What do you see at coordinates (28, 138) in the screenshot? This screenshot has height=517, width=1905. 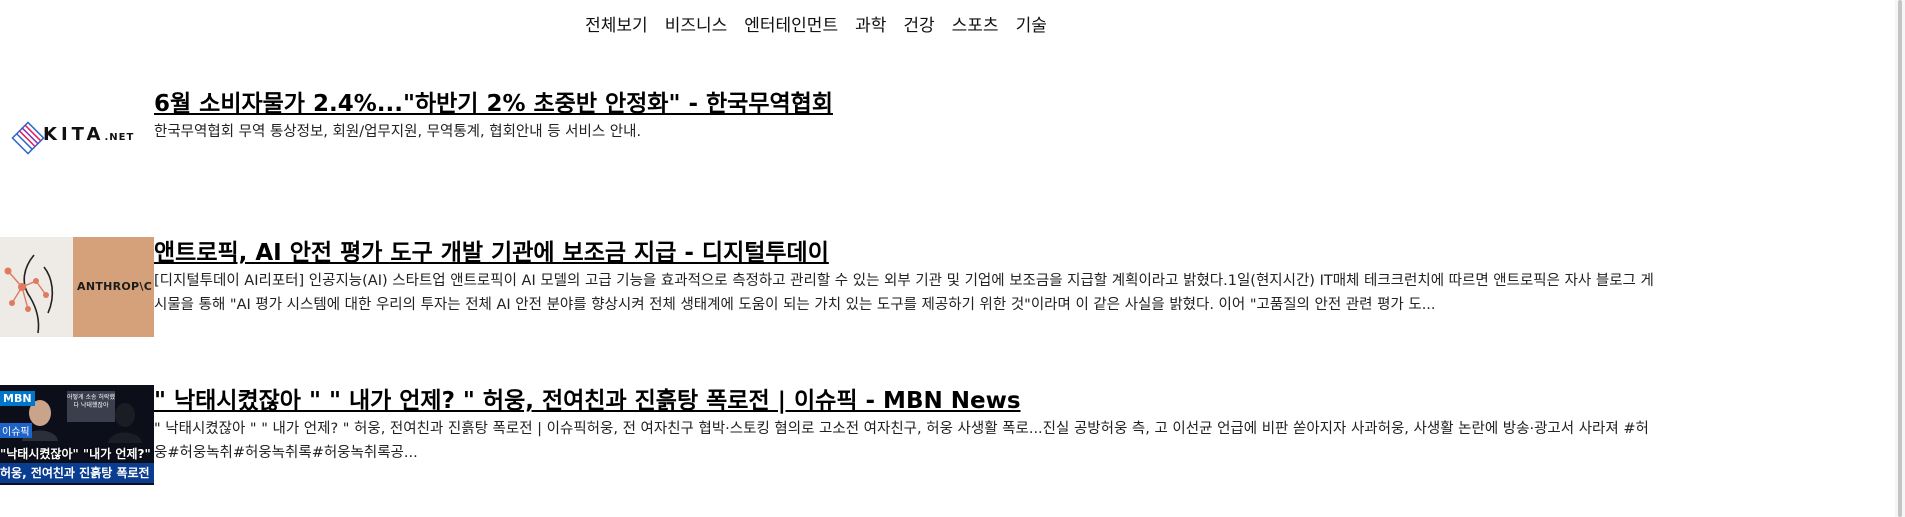 I see `kita-logo-icon` at bounding box center [28, 138].